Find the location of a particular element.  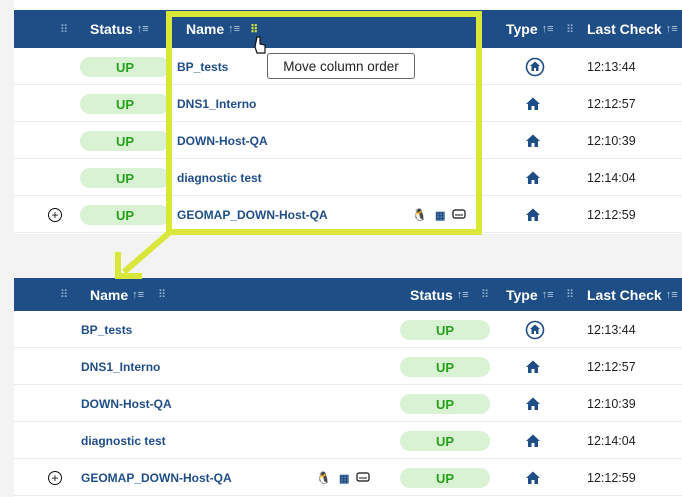

last-check-cell: 12:13:44 is located at coordinates (611, 330).